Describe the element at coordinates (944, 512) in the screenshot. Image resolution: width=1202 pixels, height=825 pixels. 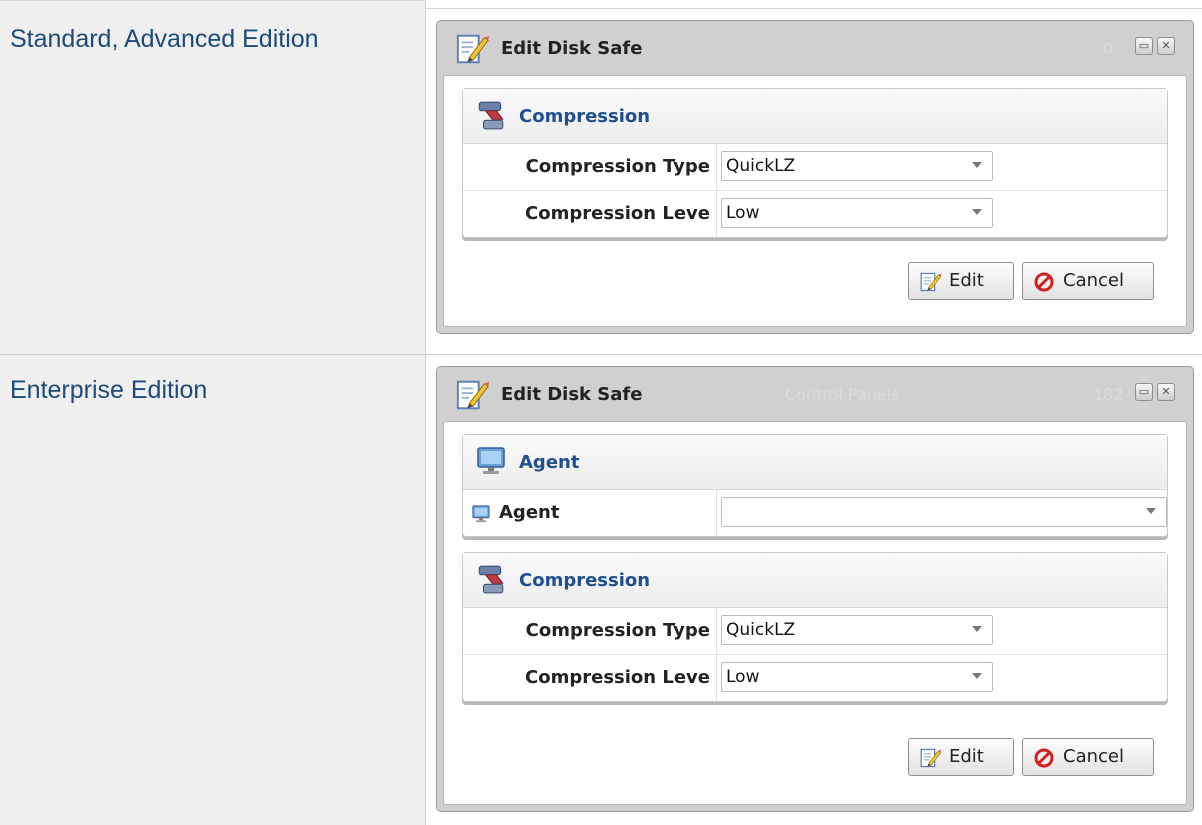
I see `agent-select` at that location.